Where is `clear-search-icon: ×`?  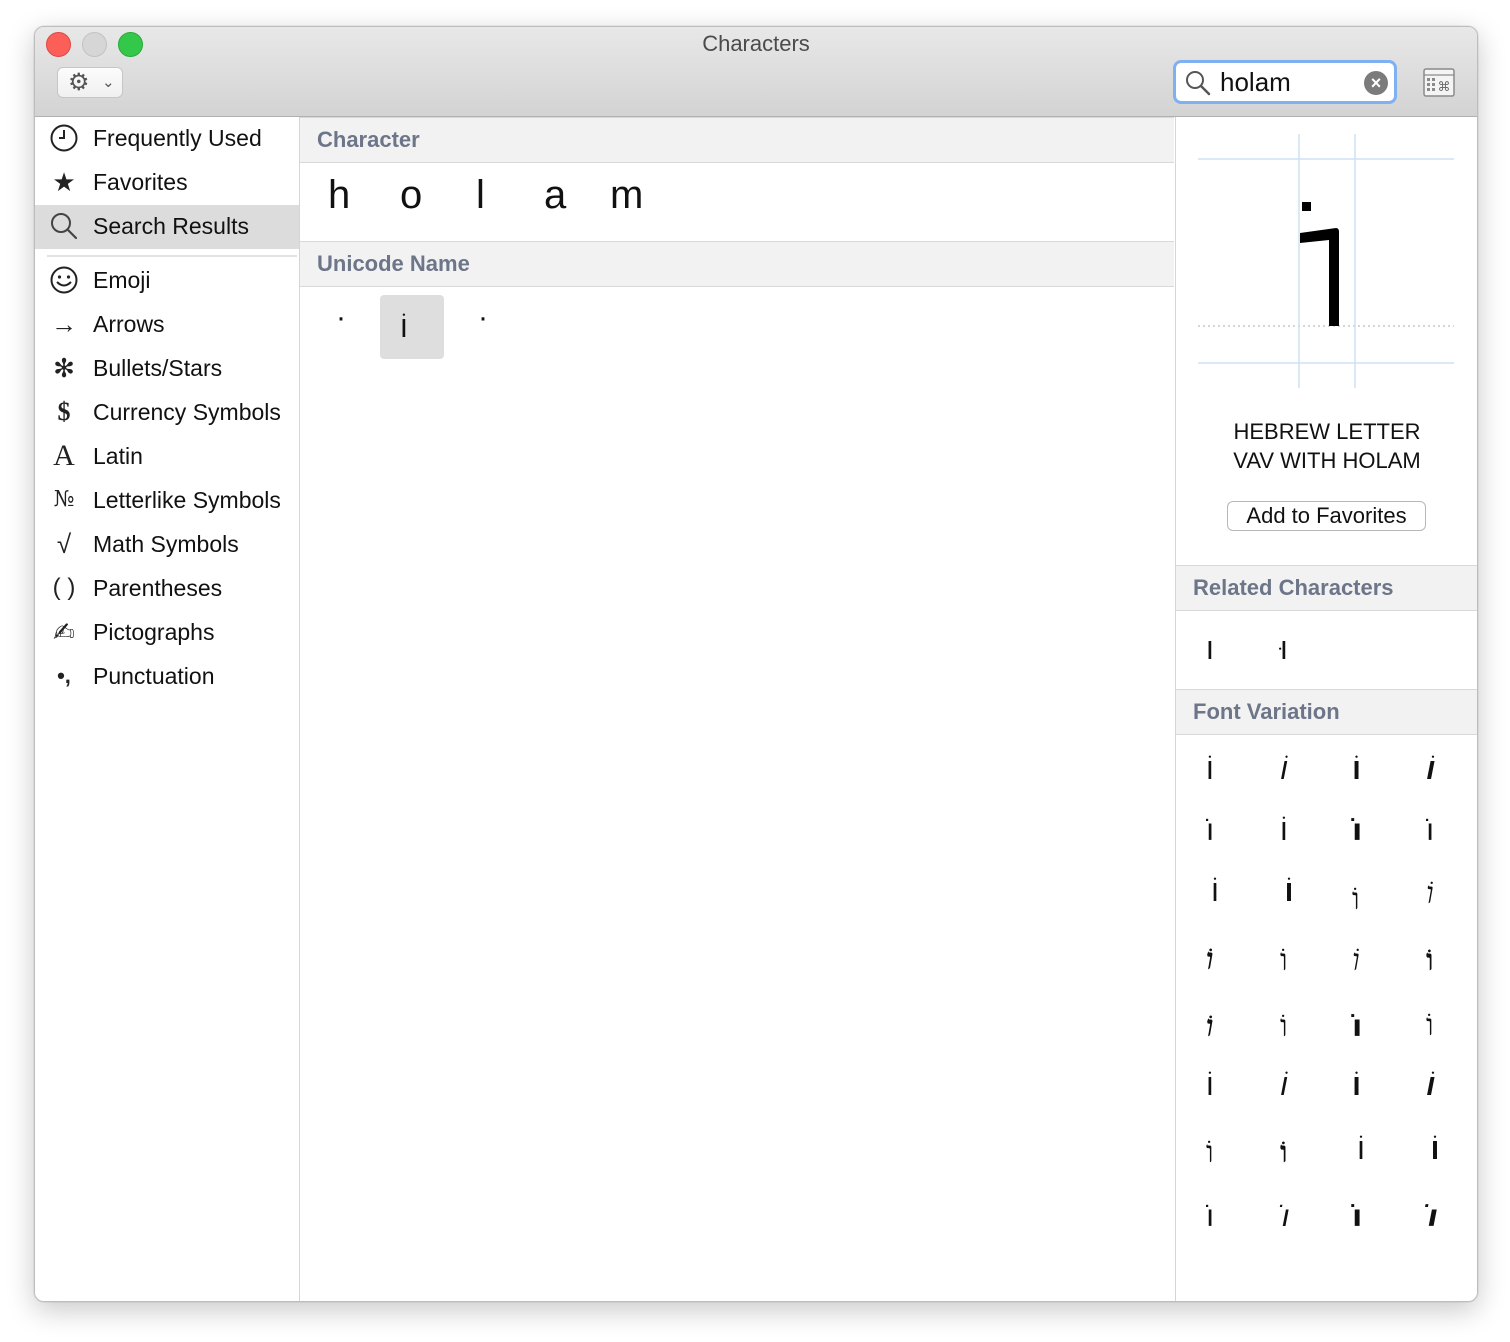 clear-search-icon: × is located at coordinates (1376, 83).